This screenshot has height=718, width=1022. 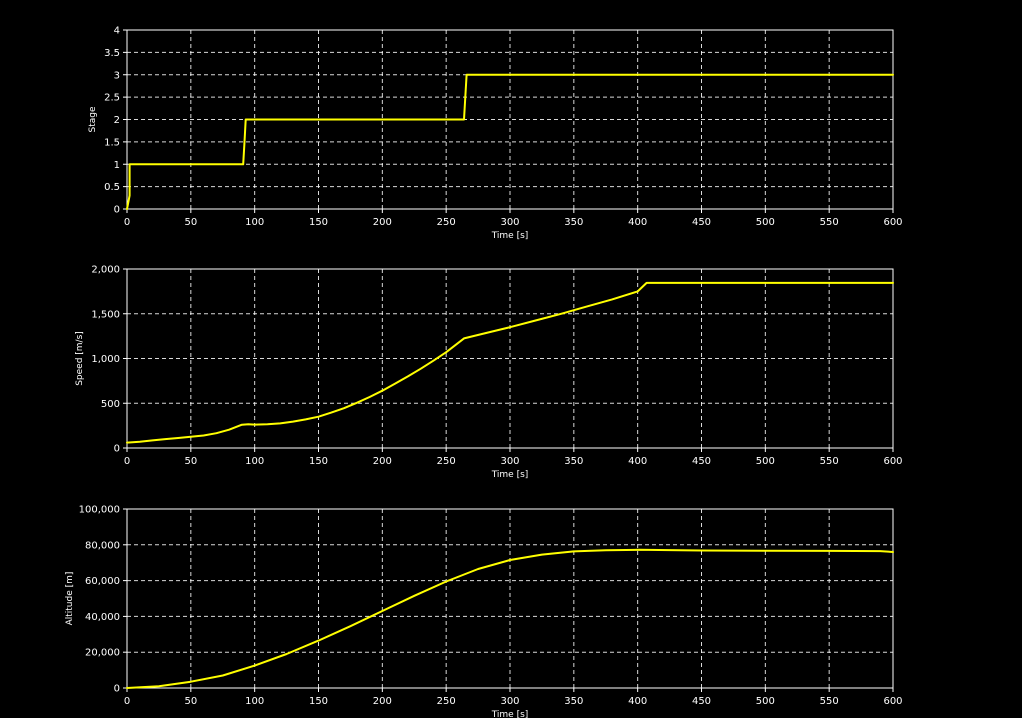 I want to click on y-tick-label: 2.5, so click(x=112, y=98).